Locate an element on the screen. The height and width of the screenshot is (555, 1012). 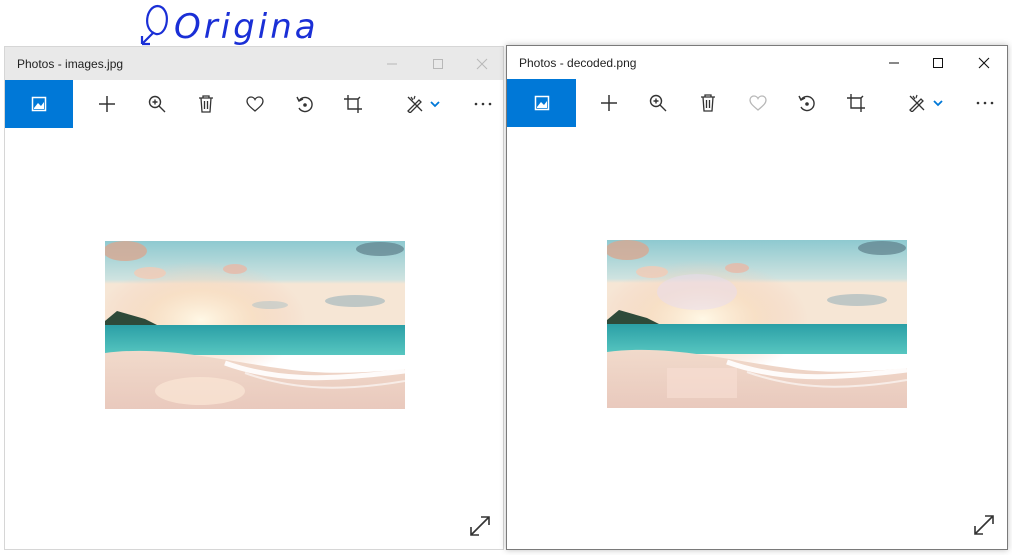
window-title: Photos - images.jpg is located at coordinates (70, 64).